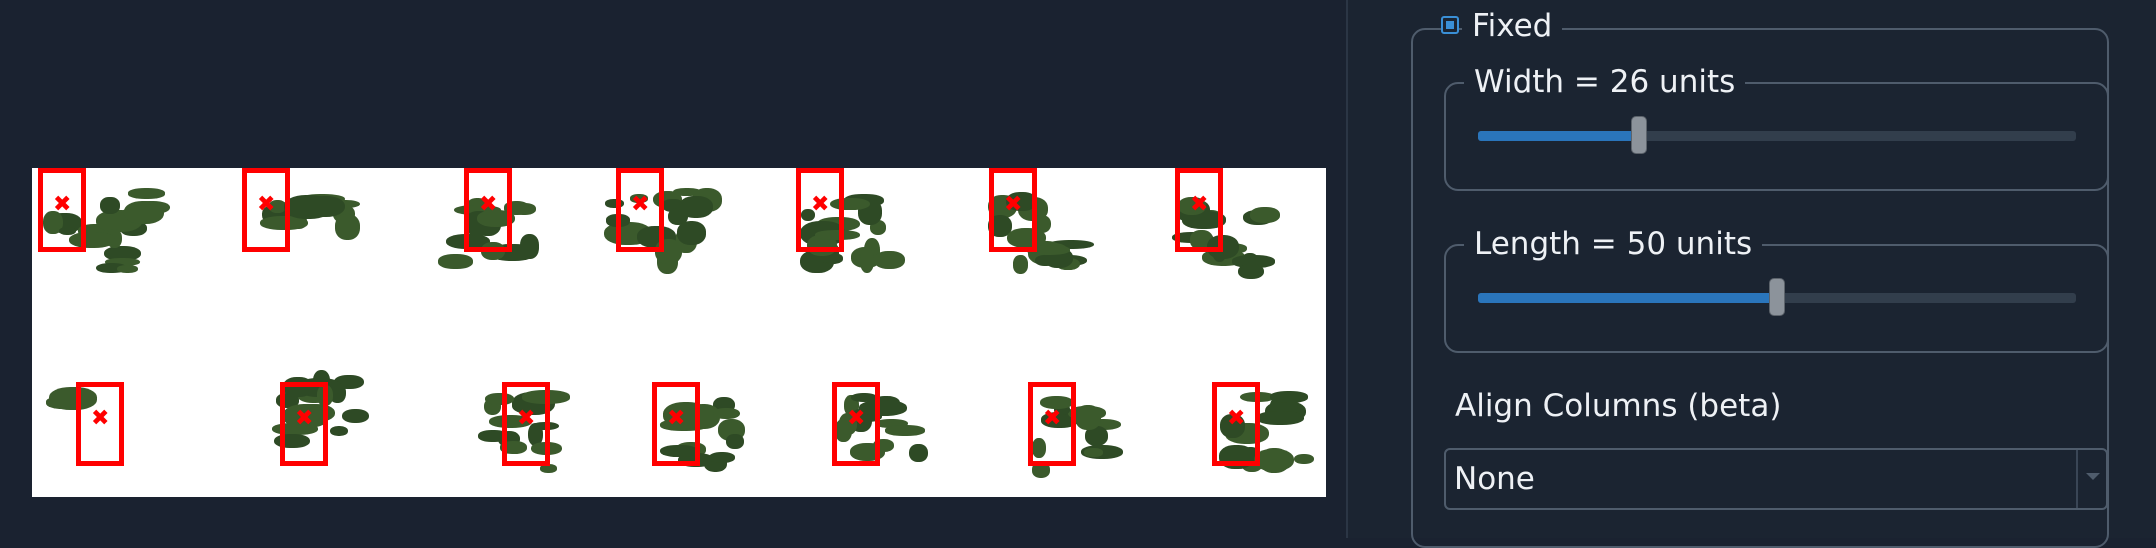  What do you see at coordinates (1605, 82) in the screenshot?
I see `width-label: Width = 26 units` at bounding box center [1605, 82].